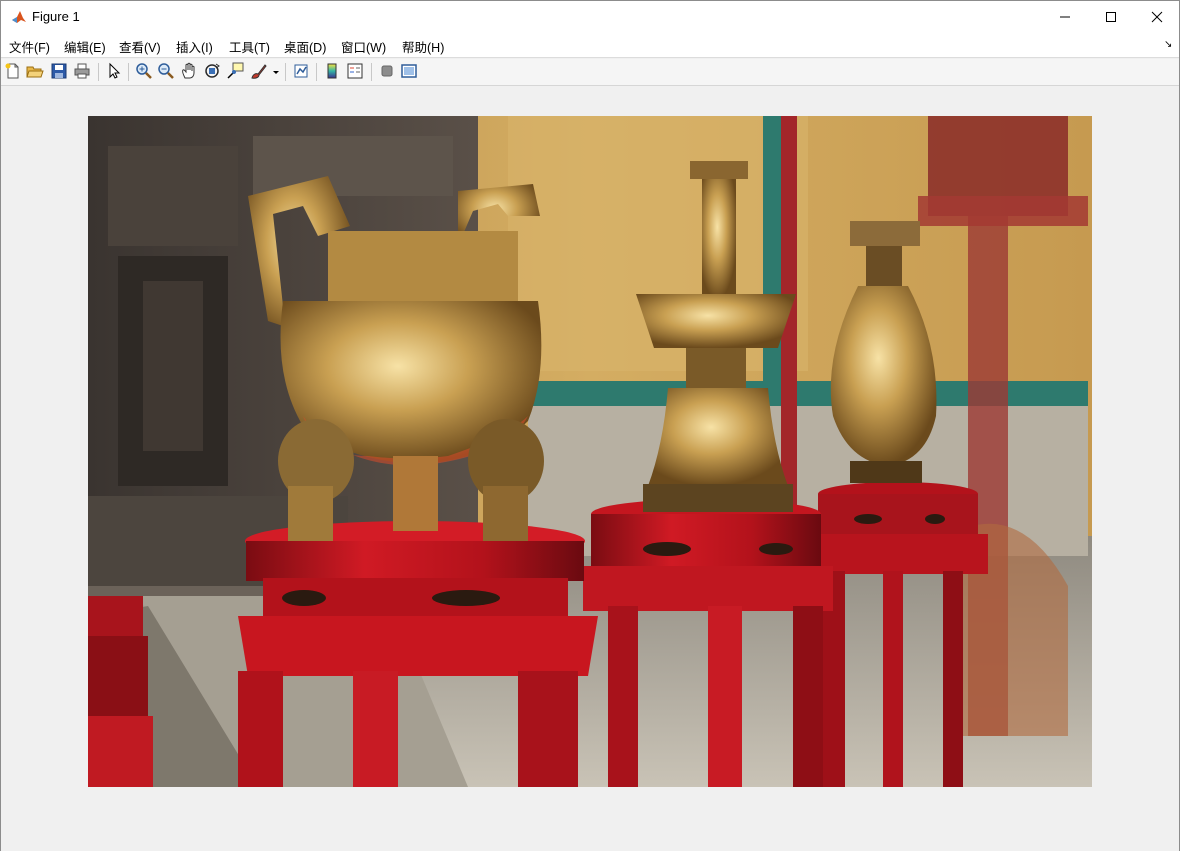 This screenshot has width=1180, height=851. Describe the element at coordinates (85, 46) in the screenshot. I see `menu-edit: 编辑(E)` at that location.